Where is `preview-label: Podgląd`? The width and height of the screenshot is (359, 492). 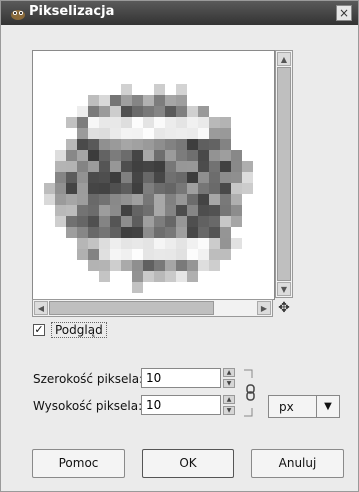
preview-label: Podgląd is located at coordinates (79, 330).